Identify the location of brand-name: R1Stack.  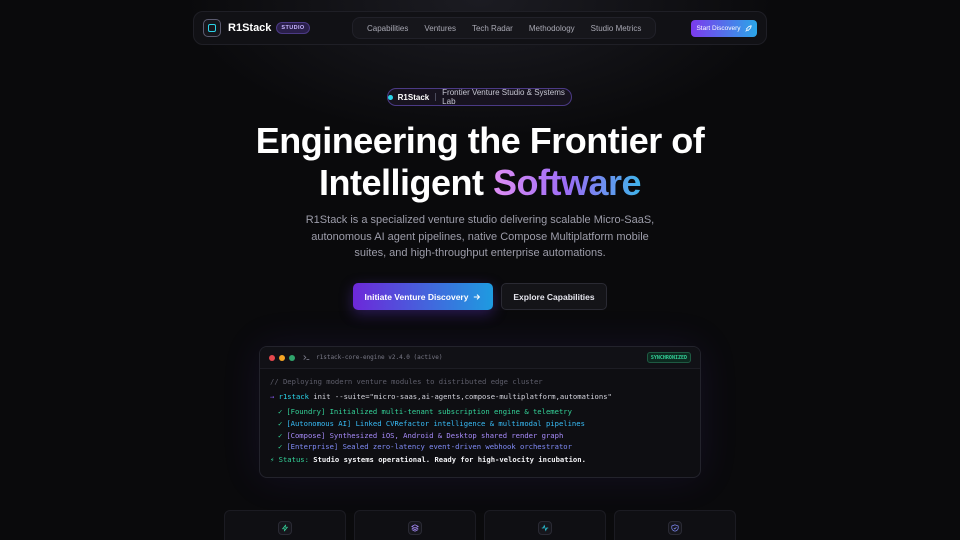
(249, 28).